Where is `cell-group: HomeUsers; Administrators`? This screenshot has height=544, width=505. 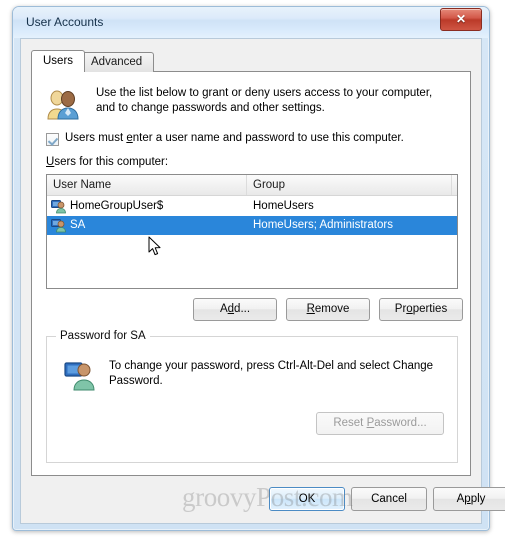 cell-group: HomeUsers; Administrators is located at coordinates (323, 225).